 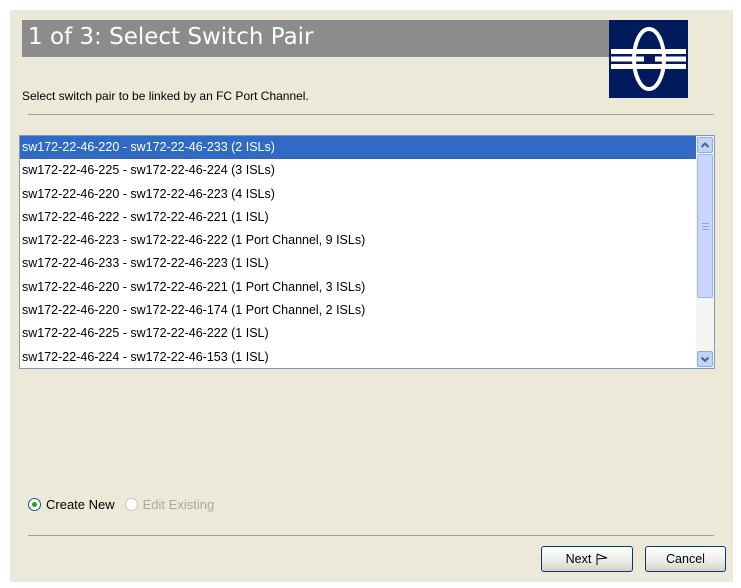 What do you see at coordinates (317, 38) in the screenshot?
I see `wizard-title-bar: 1 of 3: Select Switch Pair` at bounding box center [317, 38].